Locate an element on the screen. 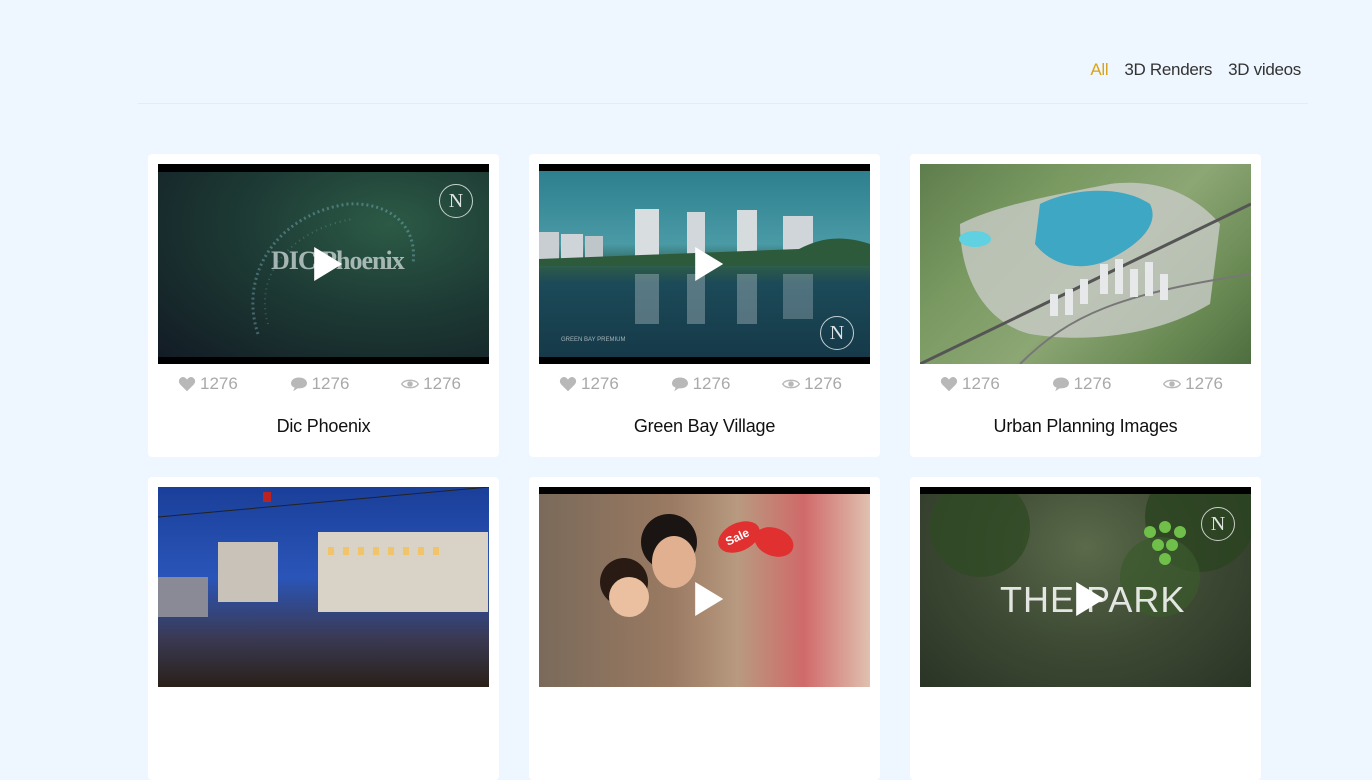  portfolio-card is located at coordinates (323, 628).